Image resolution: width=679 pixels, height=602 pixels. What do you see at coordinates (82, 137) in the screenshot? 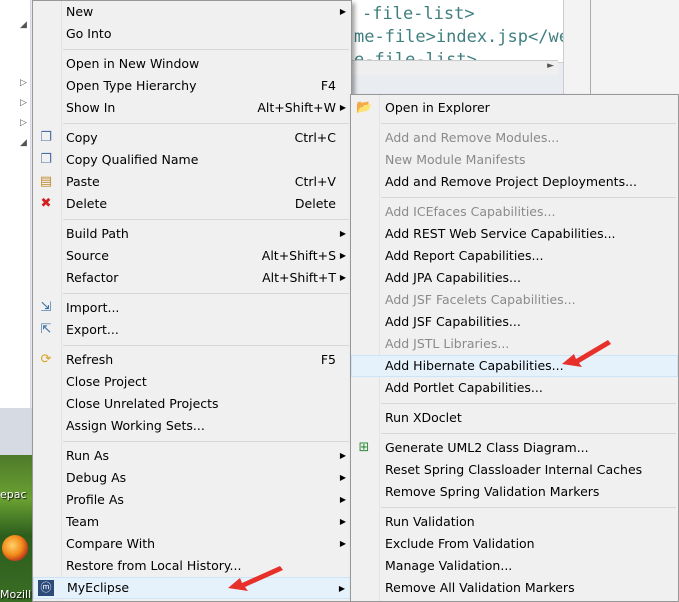
I see `menu-item-label: Copy` at bounding box center [82, 137].